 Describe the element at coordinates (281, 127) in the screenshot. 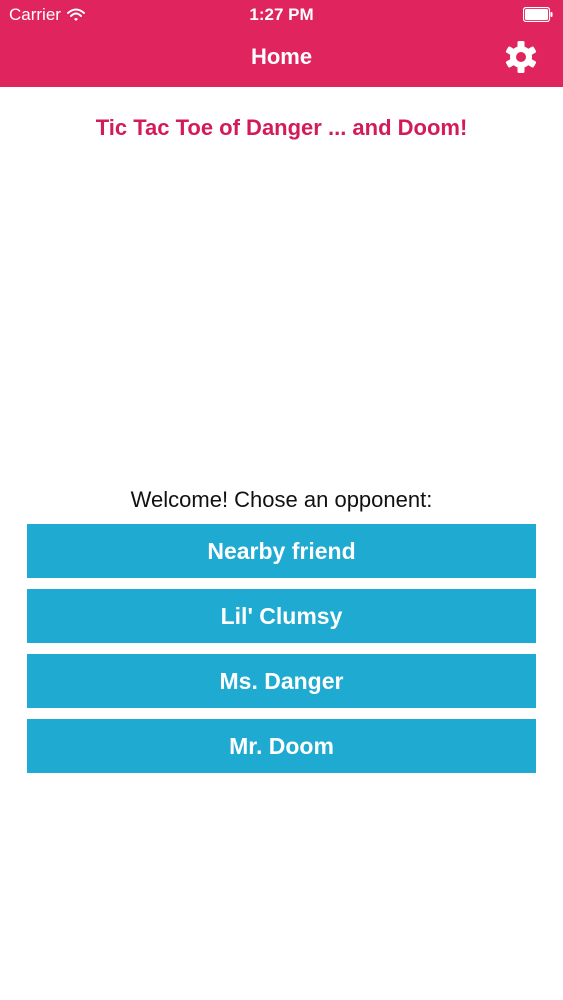

I see `app-title: Tic Tac Toe of Danger ... and Doom!` at that location.